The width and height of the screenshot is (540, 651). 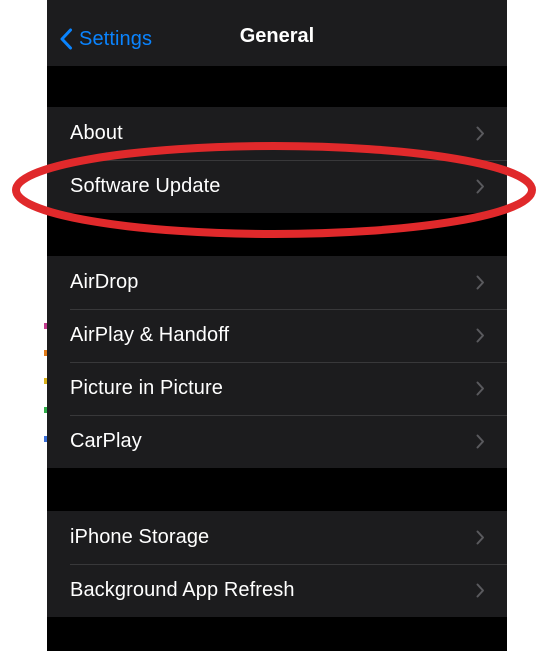 I want to click on list-item-label: AirPlay & Handoff, so click(x=150, y=335).